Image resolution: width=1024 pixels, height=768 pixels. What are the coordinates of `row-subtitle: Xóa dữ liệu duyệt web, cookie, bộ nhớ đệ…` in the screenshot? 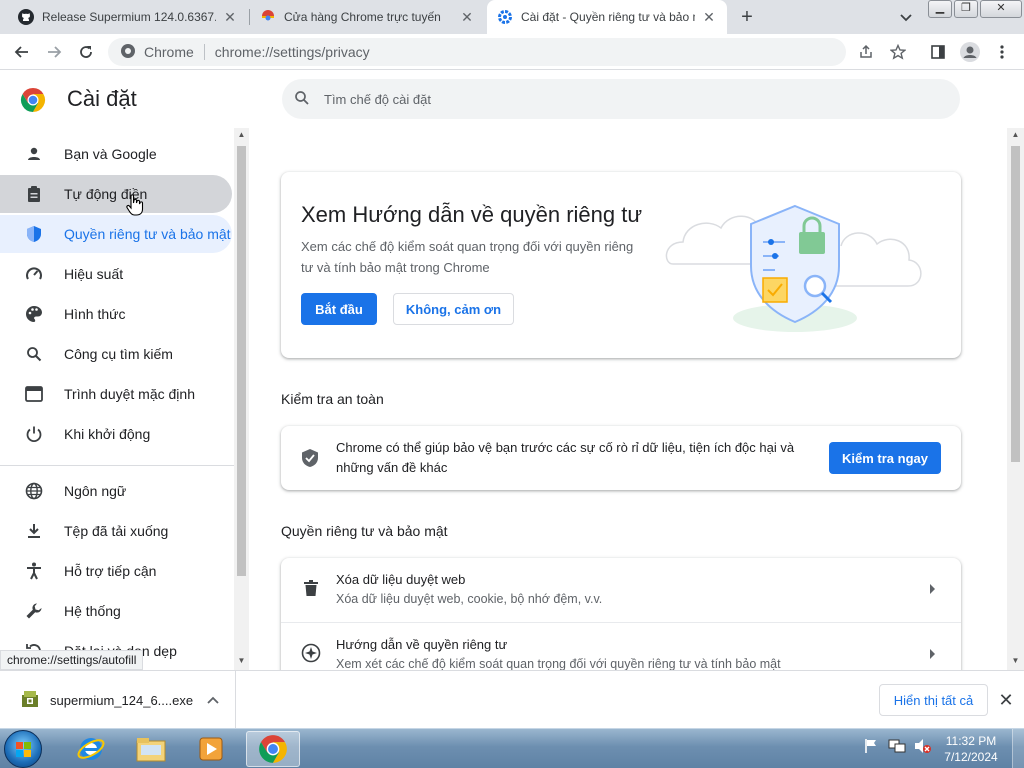 It's located at (469, 599).